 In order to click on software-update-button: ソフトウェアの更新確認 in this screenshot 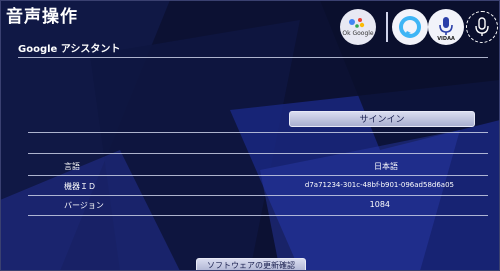, I will do `click(251, 264)`.